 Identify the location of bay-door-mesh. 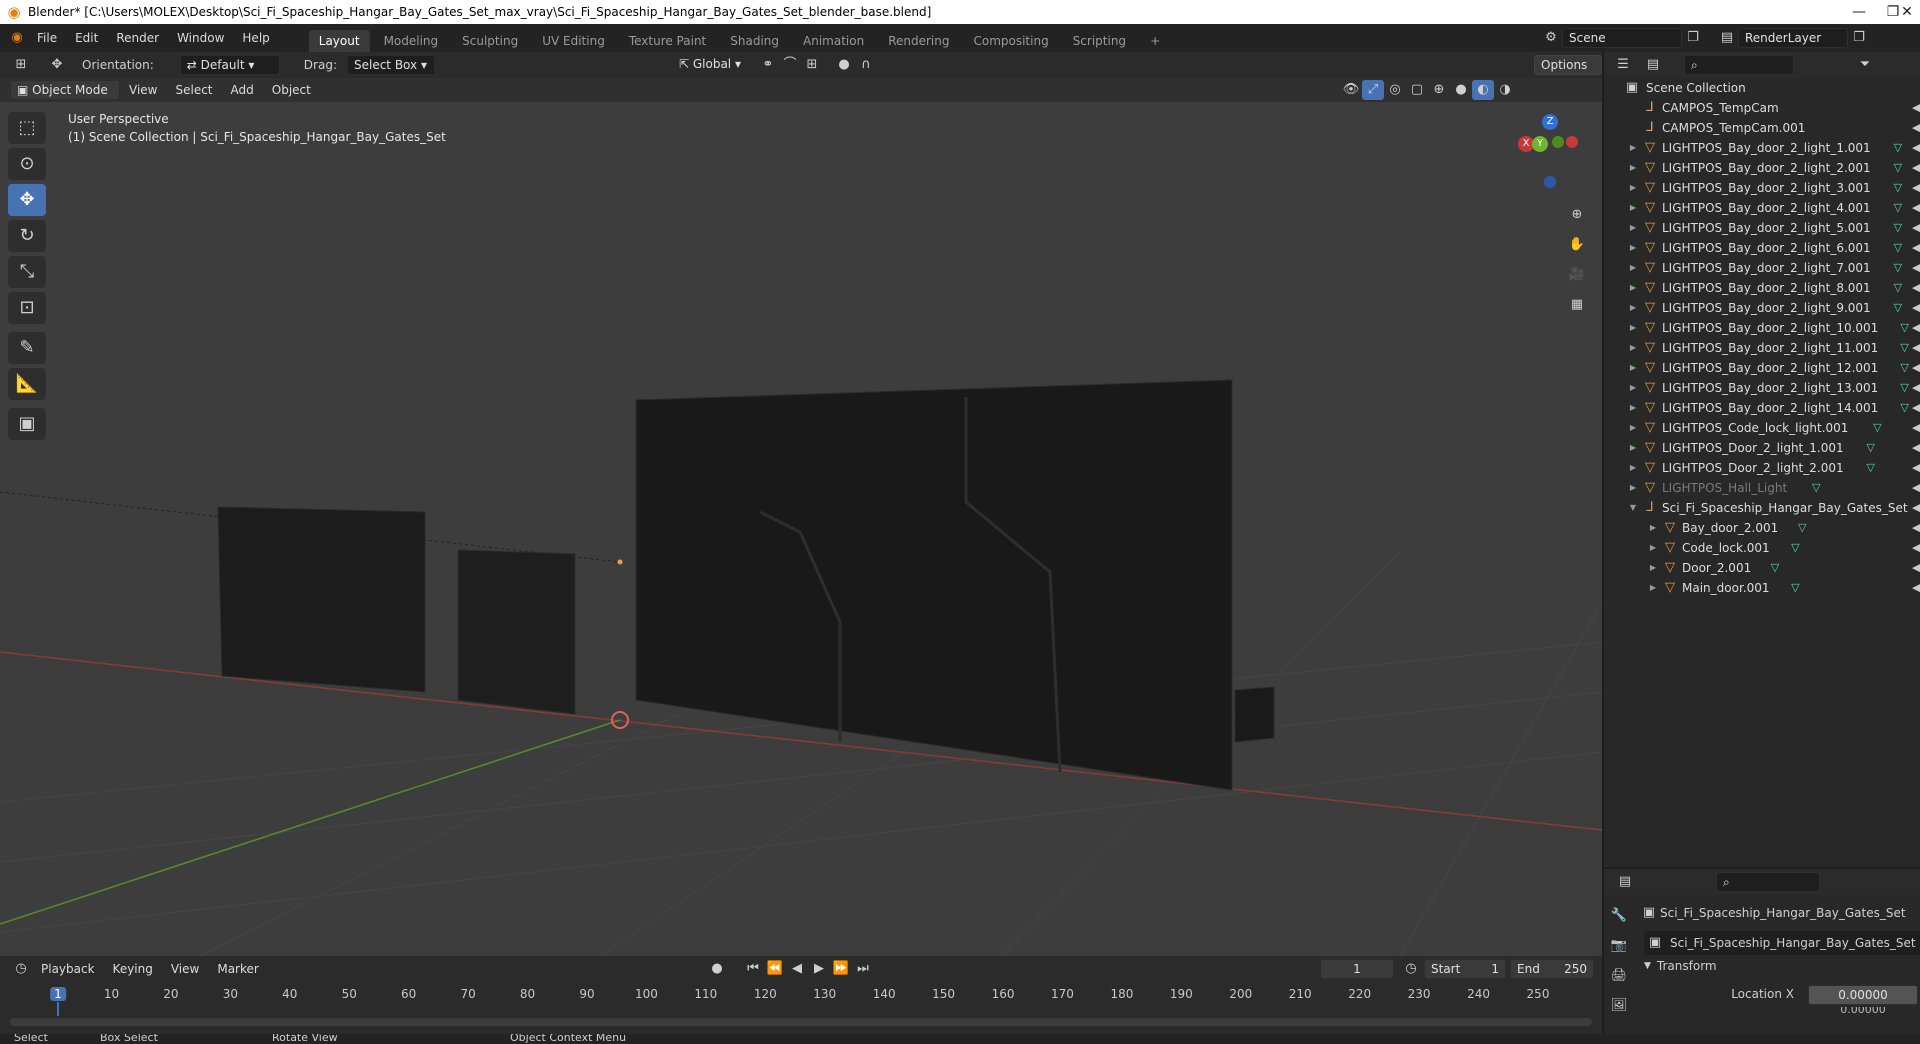
(321, 599).